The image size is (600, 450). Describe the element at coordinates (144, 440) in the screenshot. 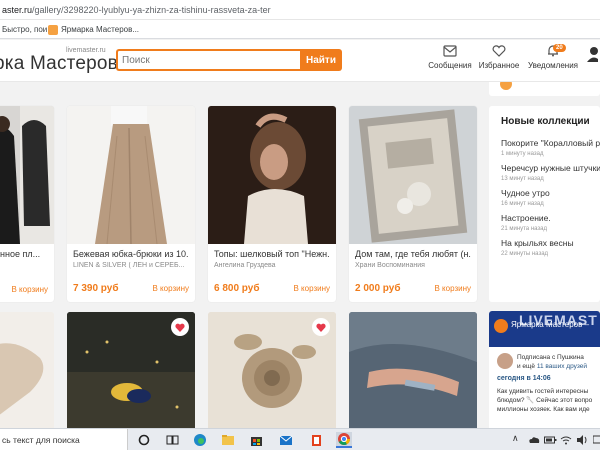

I see `cortana-icon` at that location.